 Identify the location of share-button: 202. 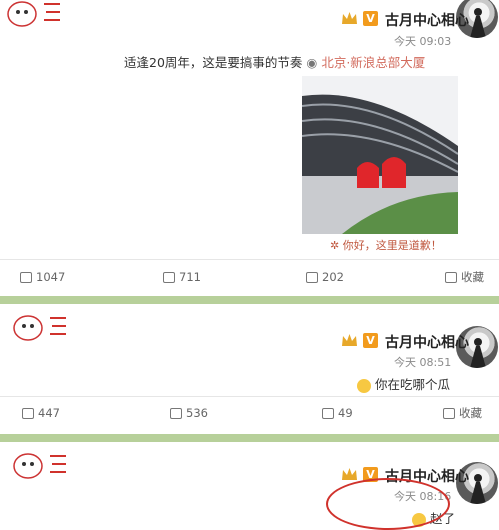
(325, 277).